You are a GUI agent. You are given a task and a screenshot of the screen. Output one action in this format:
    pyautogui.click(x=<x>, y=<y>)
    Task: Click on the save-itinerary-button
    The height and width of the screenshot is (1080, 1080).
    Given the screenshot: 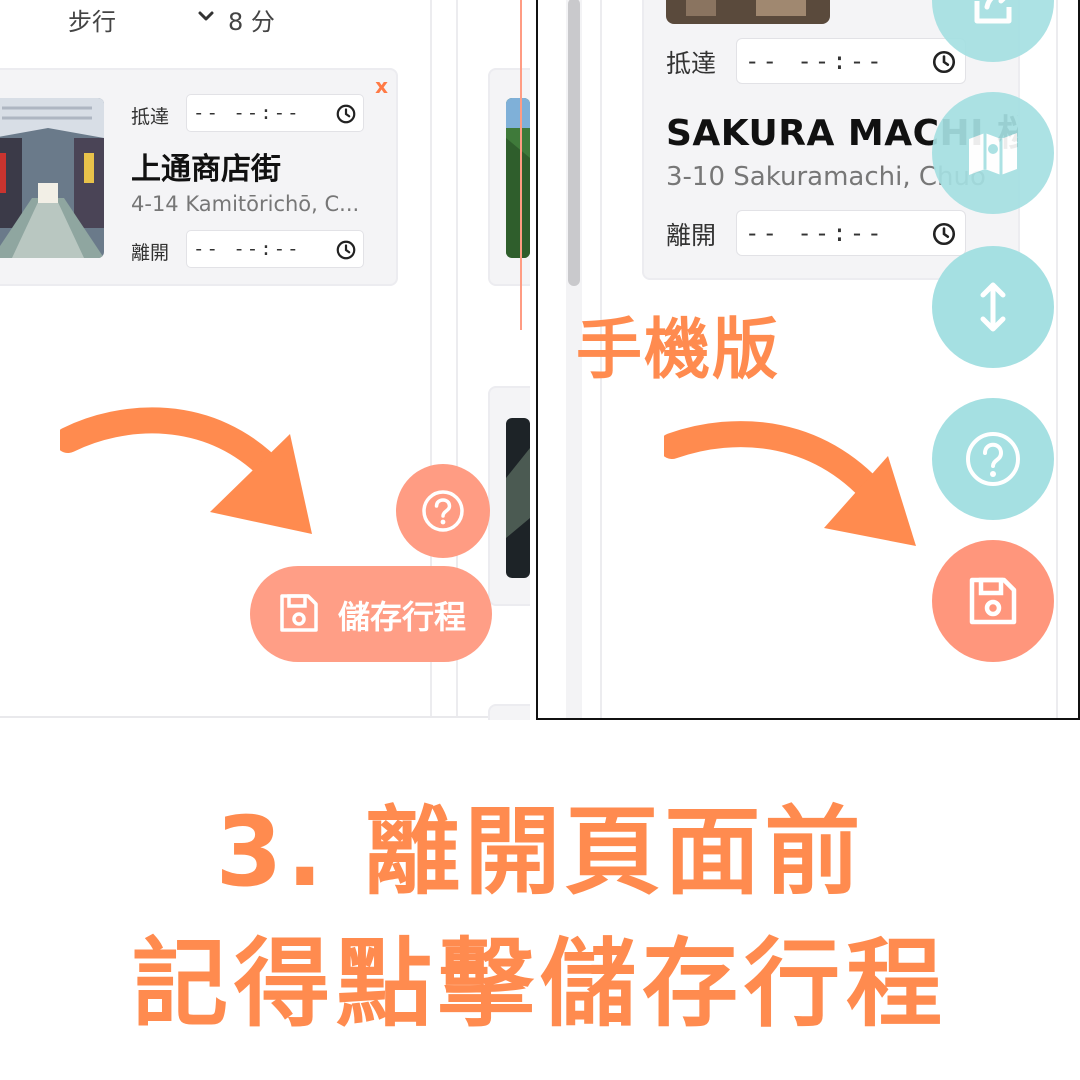 What is the action you would take?
    pyautogui.click(x=993, y=601)
    